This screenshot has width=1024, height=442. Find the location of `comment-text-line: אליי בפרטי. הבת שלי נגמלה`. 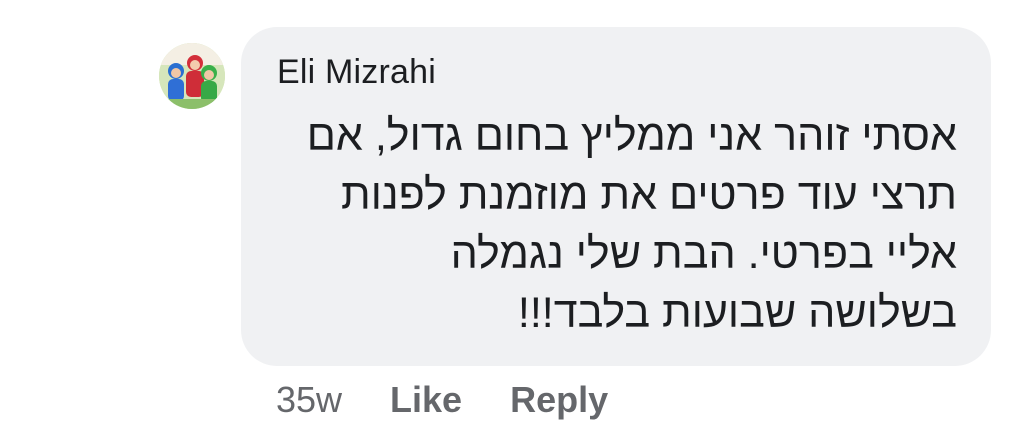

comment-text-line: אליי בפרטי. הבת שלי נגמלה is located at coordinates (703, 254).